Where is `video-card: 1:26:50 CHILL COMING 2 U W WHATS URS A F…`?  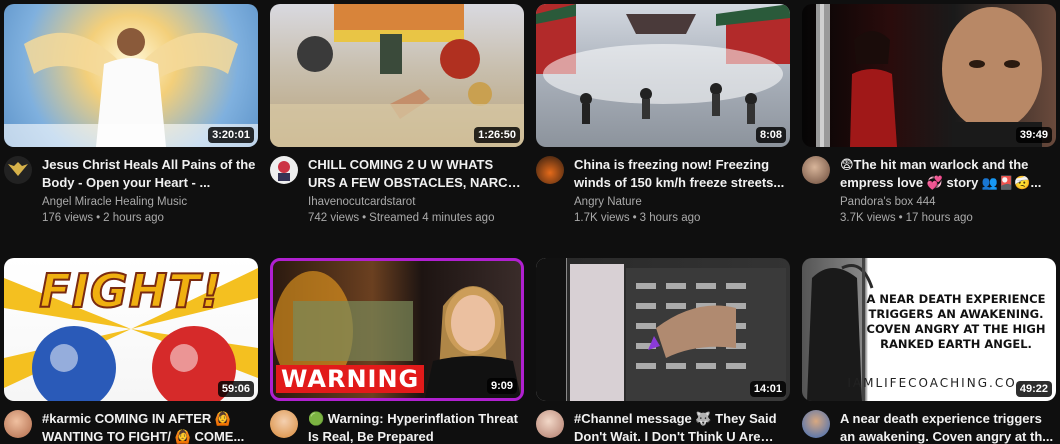 video-card: 1:26:50 CHILL COMING 2 U W WHATS URS A F… is located at coordinates (397, 115).